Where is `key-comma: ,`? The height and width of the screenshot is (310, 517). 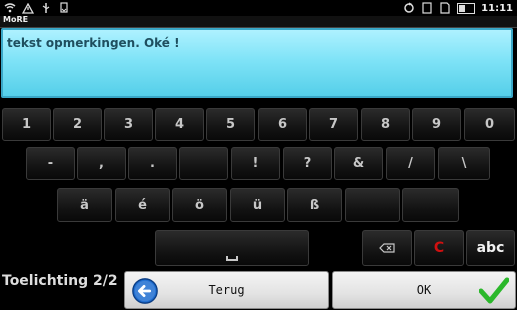 key-comma: , is located at coordinates (101, 163).